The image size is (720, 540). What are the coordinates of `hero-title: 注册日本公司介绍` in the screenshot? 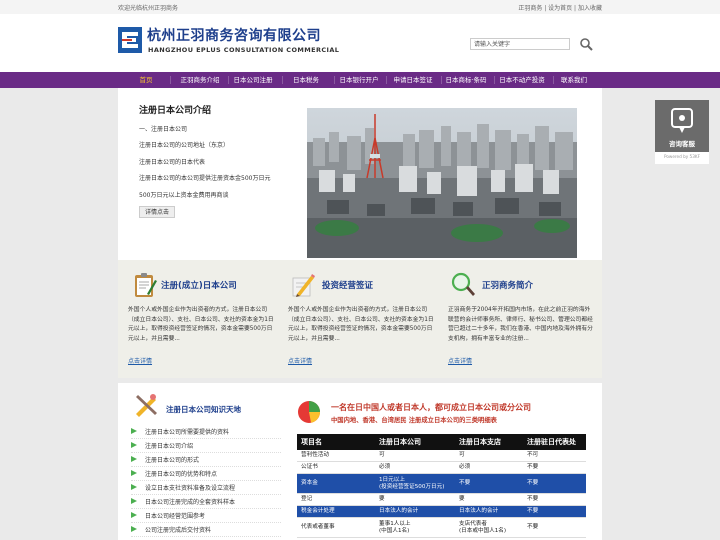 It's located at (175, 111).